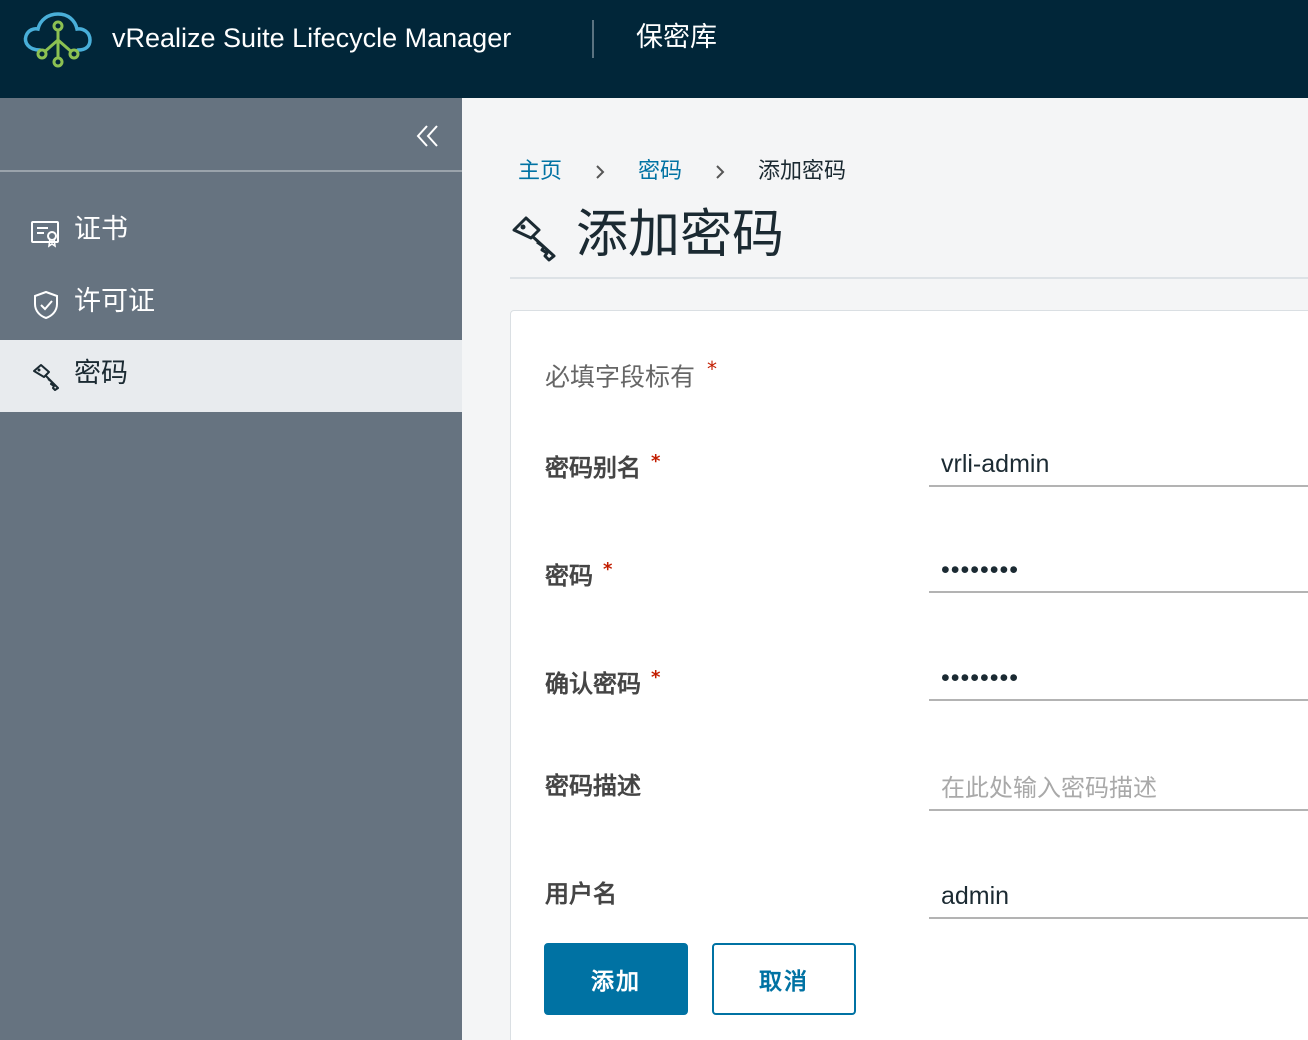  Describe the element at coordinates (909, 278) in the screenshot. I see `title-divider` at that location.